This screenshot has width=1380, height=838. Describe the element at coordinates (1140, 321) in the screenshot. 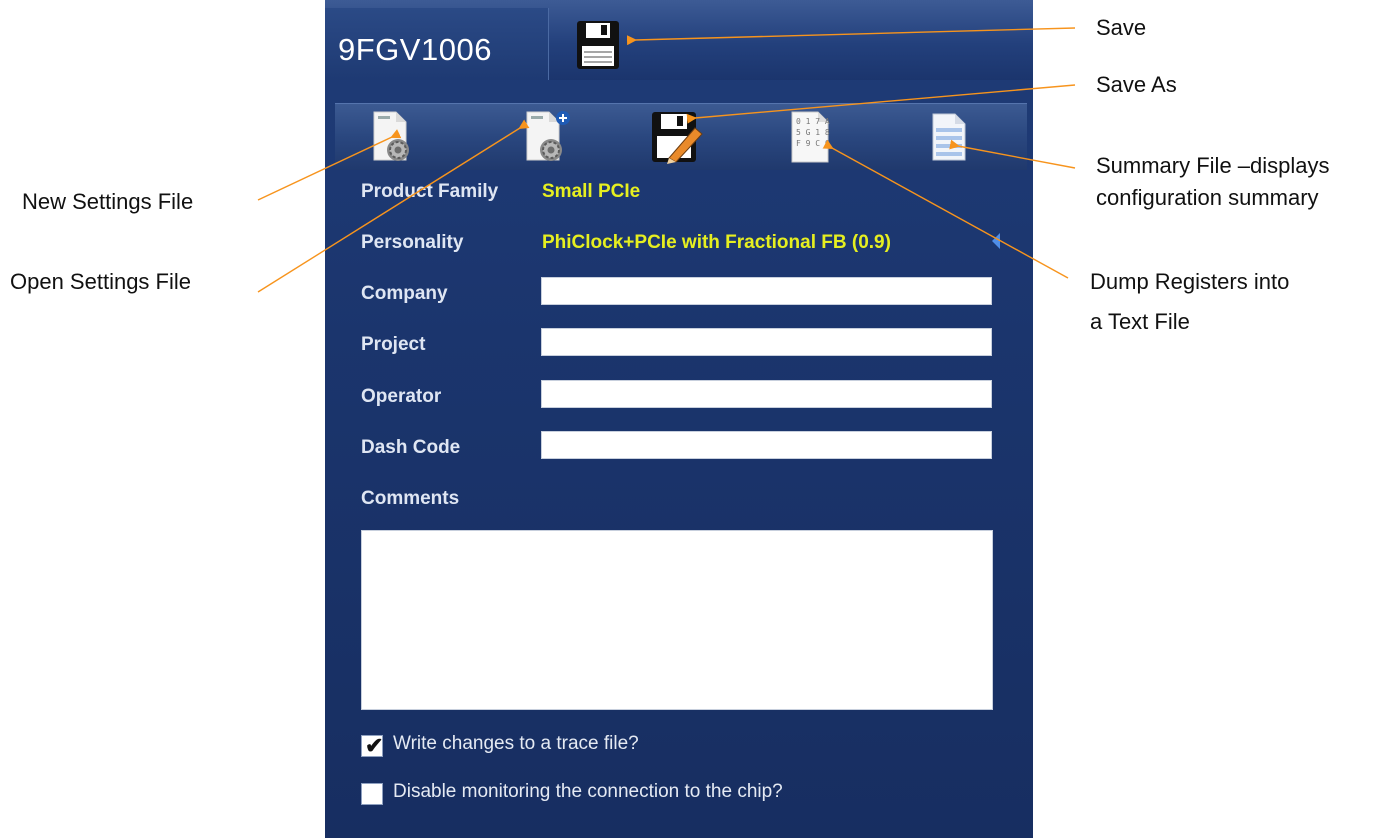

I see `annotation-dump-line2: a Text File` at that location.